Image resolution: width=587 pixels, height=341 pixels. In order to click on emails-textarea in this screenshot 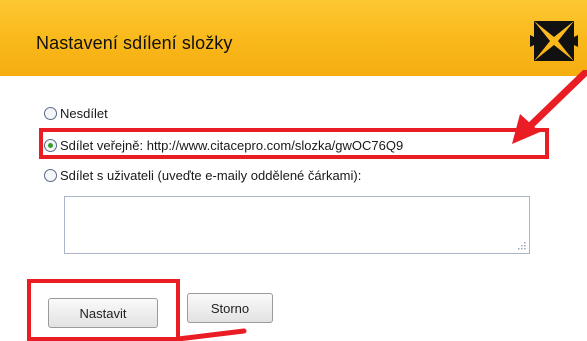, I will do `click(297, 225)`.